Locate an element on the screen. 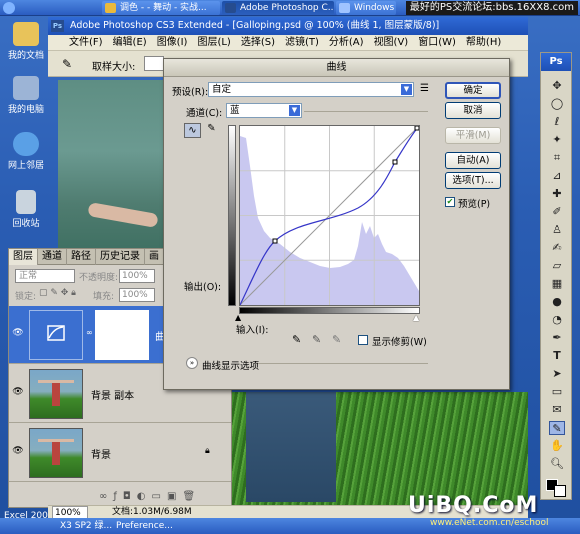  lasso-tool-icon: ℓ is located at coordinates (557, 122).